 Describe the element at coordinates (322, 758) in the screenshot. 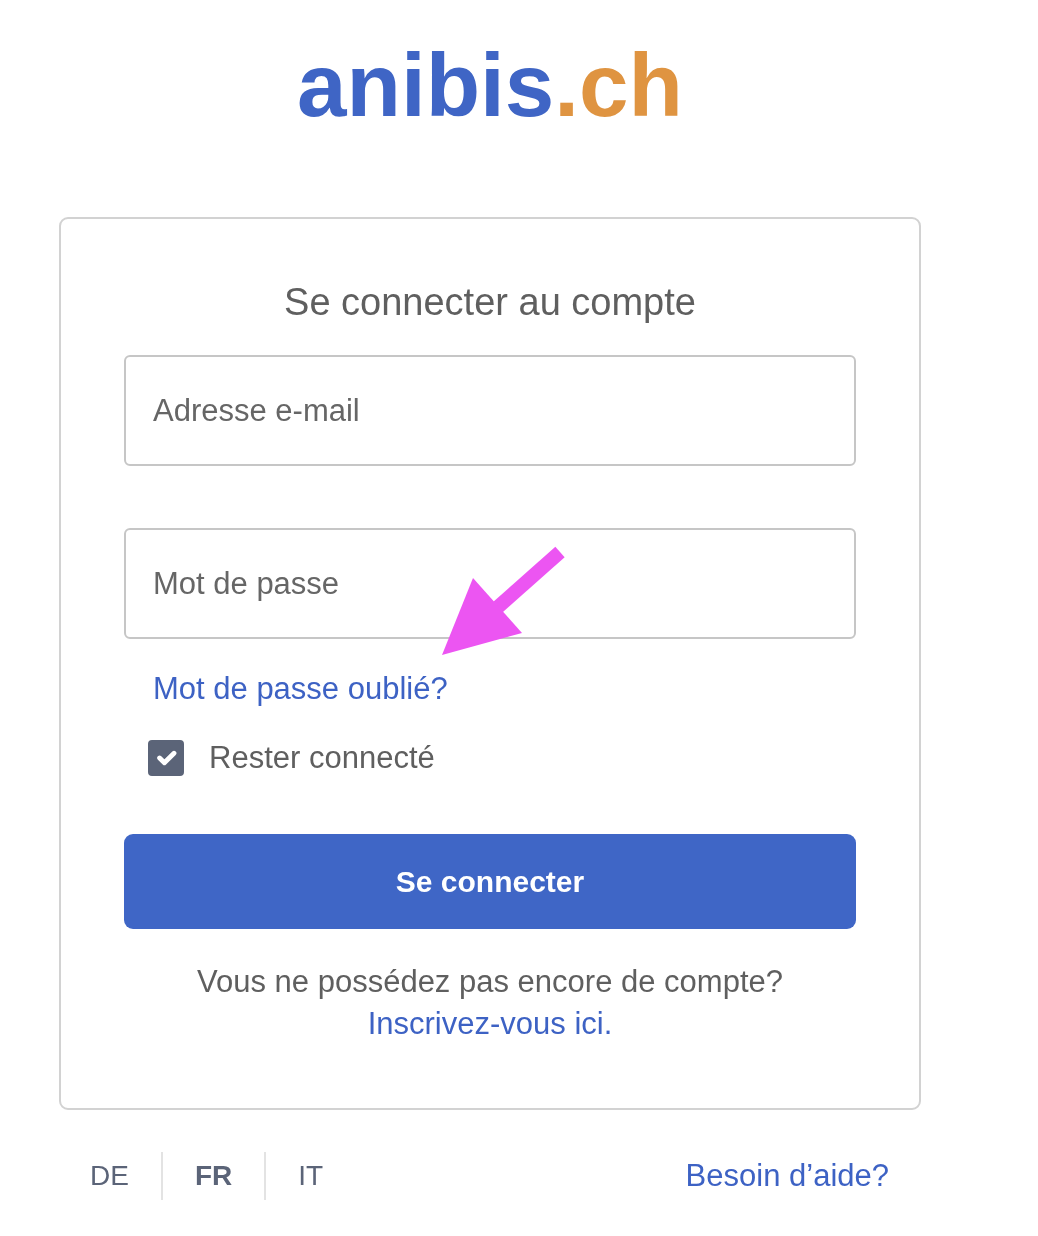

I see `remember-label: Rester connecté` at that location.